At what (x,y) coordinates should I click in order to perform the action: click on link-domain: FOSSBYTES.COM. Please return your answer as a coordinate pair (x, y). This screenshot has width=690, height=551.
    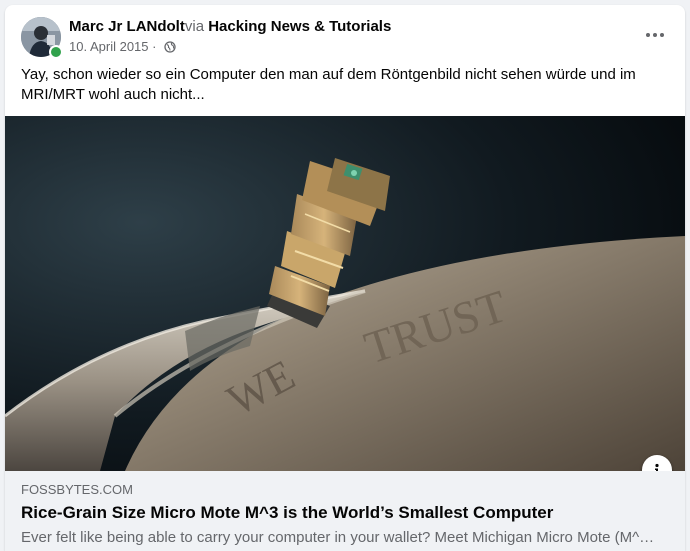
    Looking at the image, I should click on (77, 489).